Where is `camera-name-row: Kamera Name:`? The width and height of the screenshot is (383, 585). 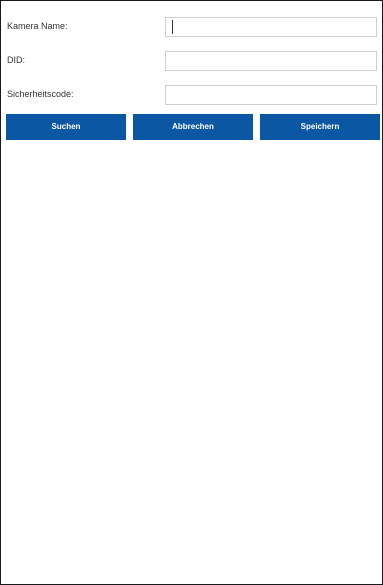 camera-name-row: Kamera Name: is located at coordinates (193, 28).